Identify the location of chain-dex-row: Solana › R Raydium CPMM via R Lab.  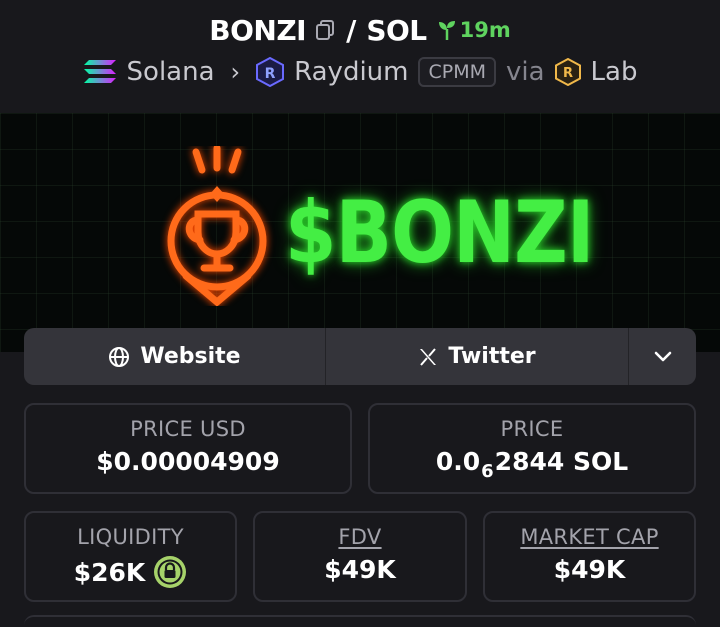
(360, 72).